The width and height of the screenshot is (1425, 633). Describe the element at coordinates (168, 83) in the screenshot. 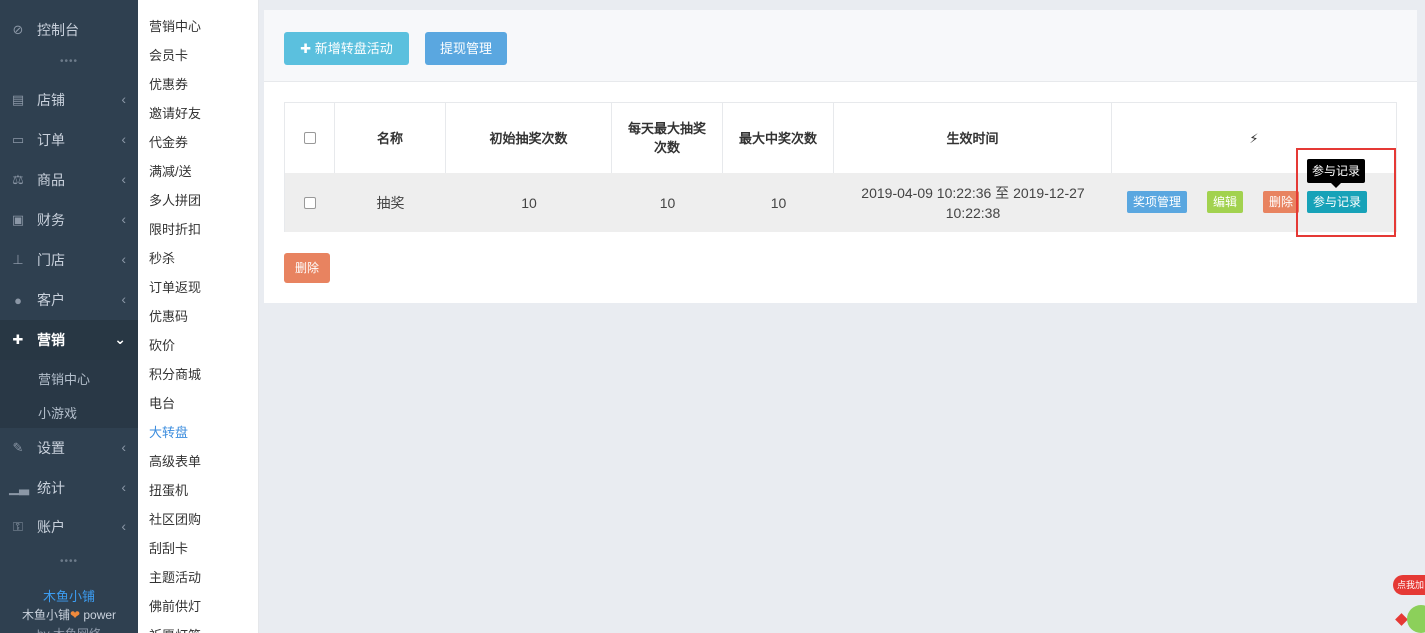

I see `menu-item-coupon: 优惠券` at that location.